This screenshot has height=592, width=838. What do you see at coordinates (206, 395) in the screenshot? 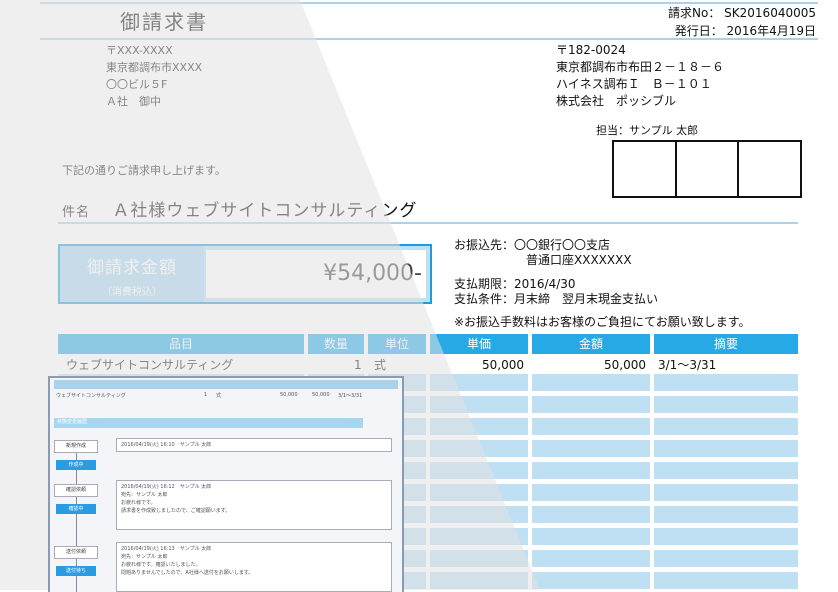
I see `inset-row-qty: 1` at bounding box center [206, 395].